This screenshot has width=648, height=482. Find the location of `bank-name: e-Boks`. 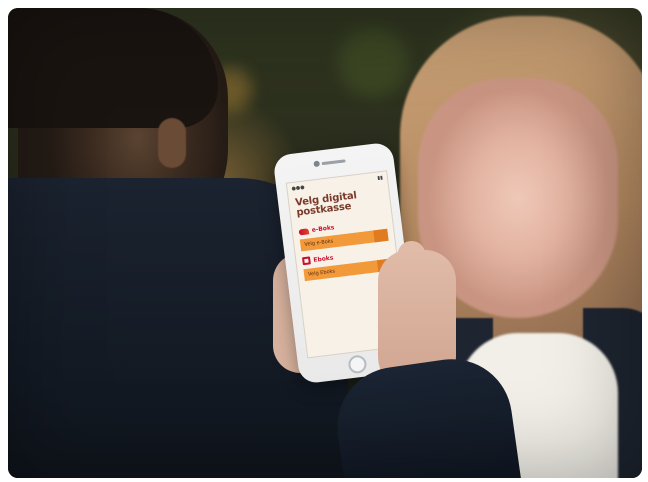

bank-name: e-Boks is located at coordinates (323, 229).